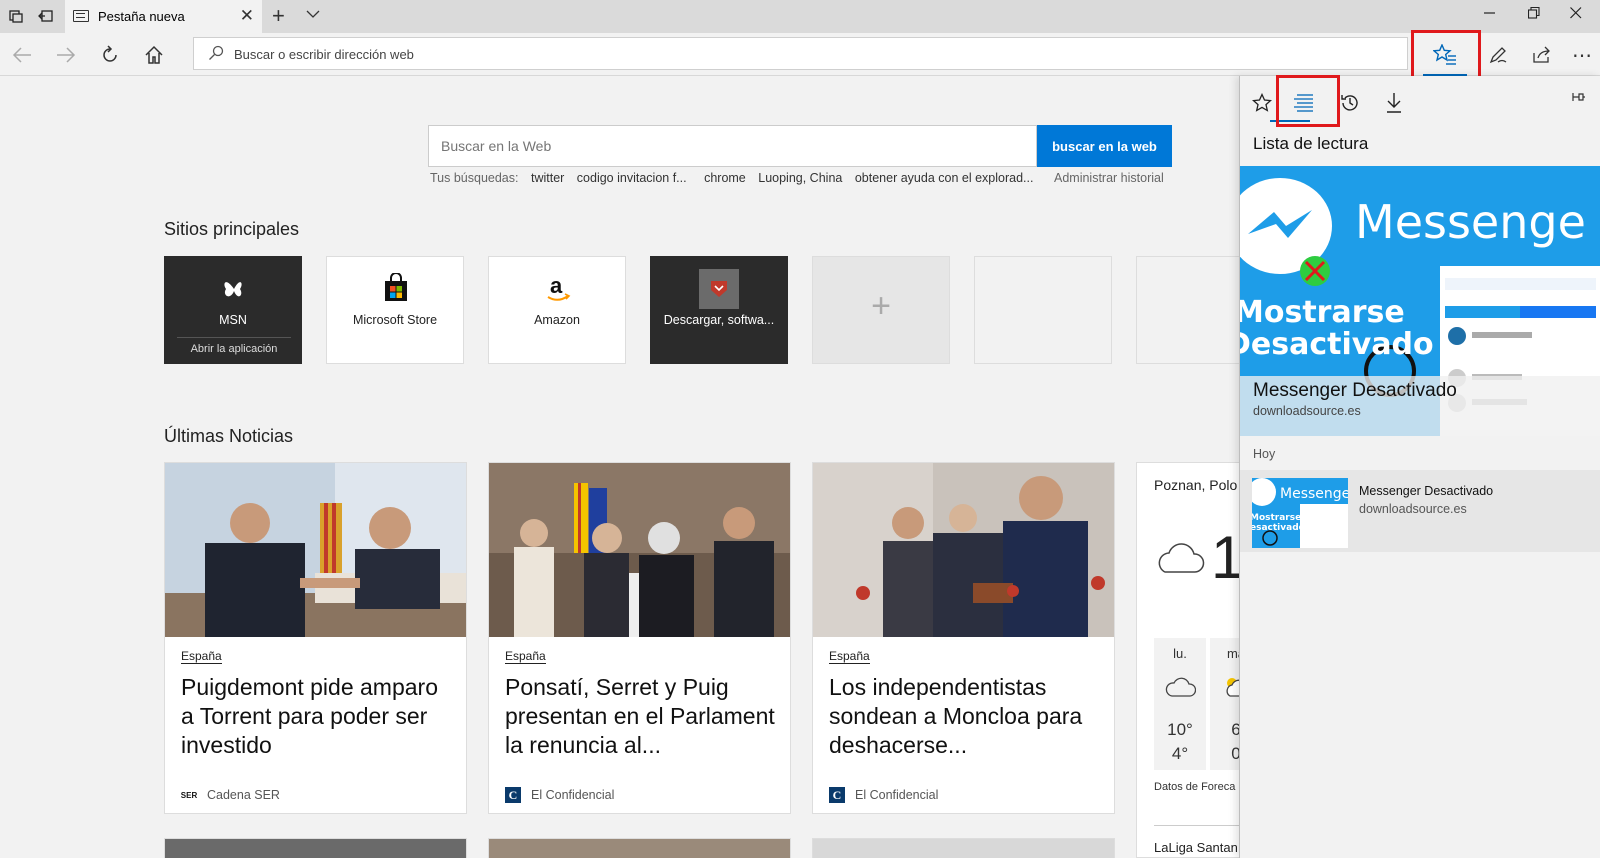 This screenshot has height=858, width=1600. What do you see at coordinates (1308, 101) in the screenshot?
I see `reading-list-highlight-box` at bounding box center [1308, 101].